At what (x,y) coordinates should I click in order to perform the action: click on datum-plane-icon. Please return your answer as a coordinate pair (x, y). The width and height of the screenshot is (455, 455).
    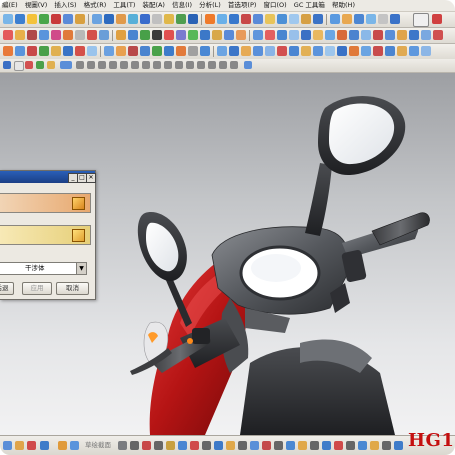
    Looking at the image, I should click on (335, 19).